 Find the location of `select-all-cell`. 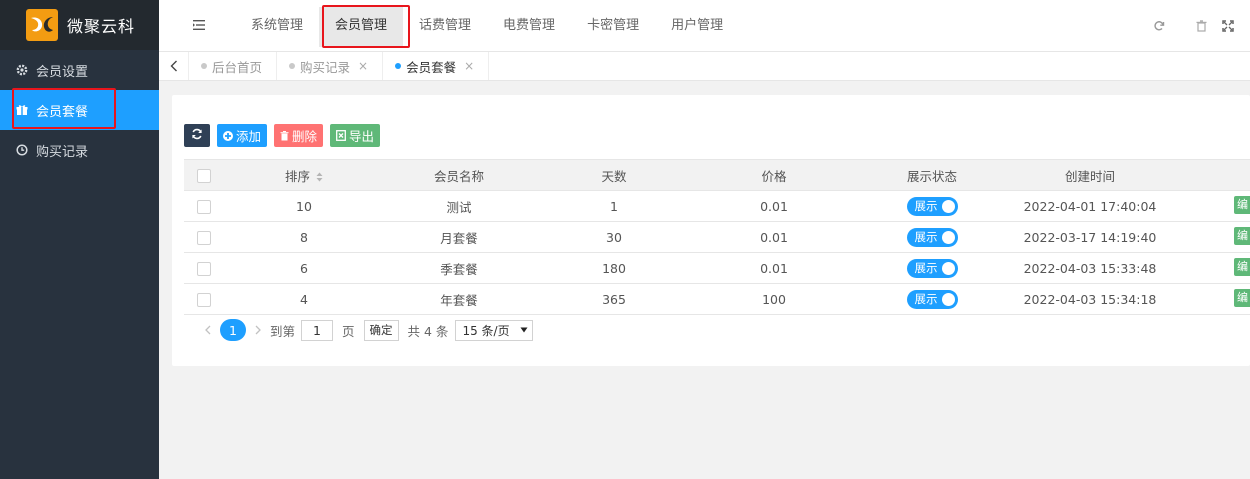

select-all-cell is located at coordinates (204, 175).